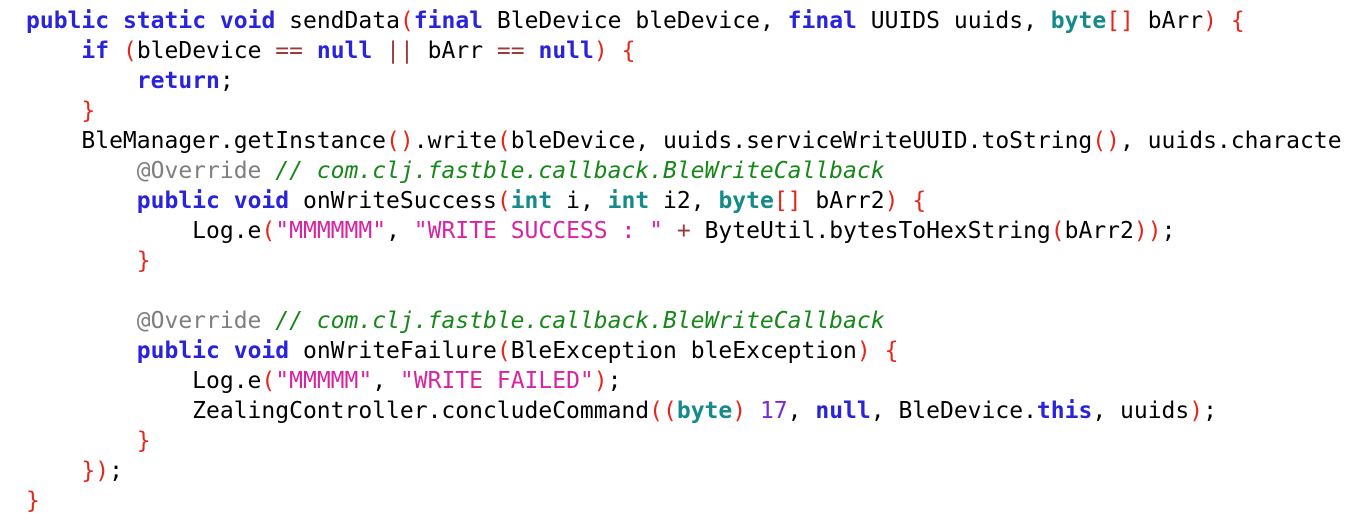 The image size is (1360, 526). I want to click on code-token: , uuids, so click(1141, 411).